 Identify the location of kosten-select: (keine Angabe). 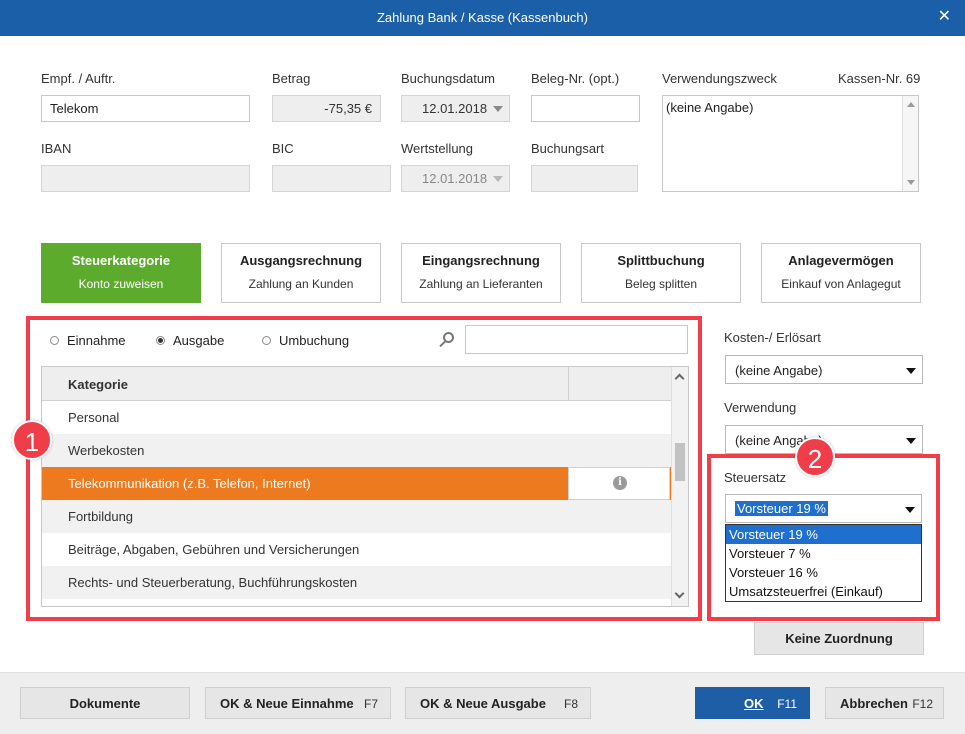
(824, 369).